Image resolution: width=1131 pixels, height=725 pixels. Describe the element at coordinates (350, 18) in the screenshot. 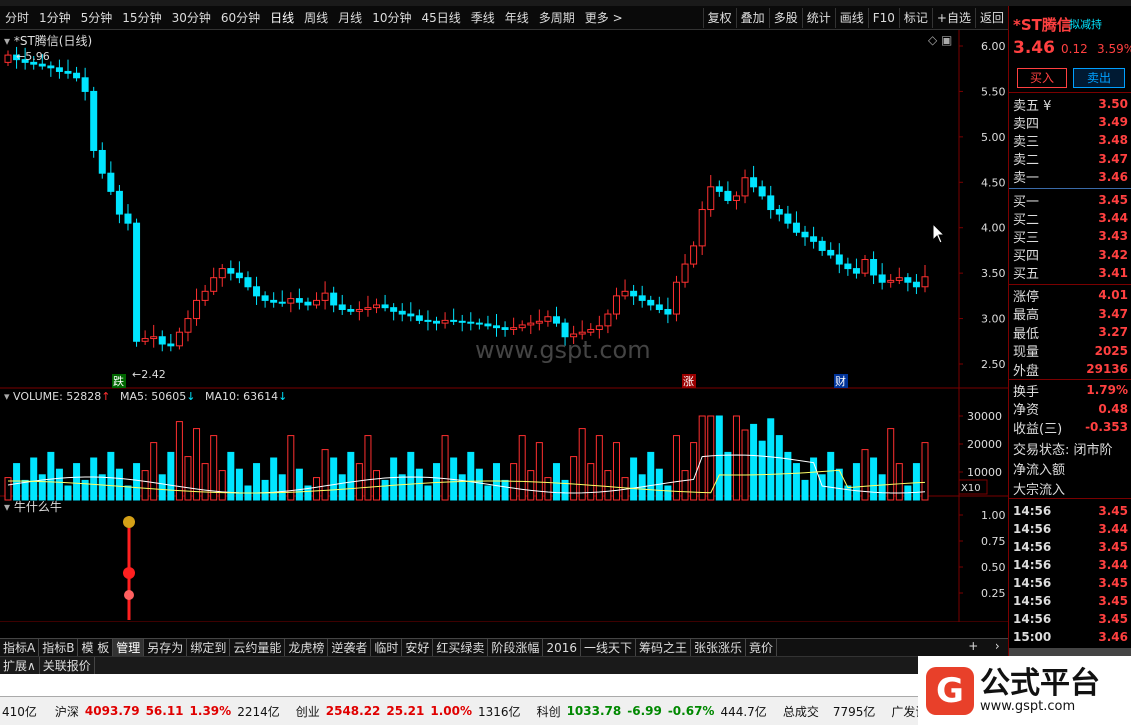

I see `period-item-8: 月线` at that location.